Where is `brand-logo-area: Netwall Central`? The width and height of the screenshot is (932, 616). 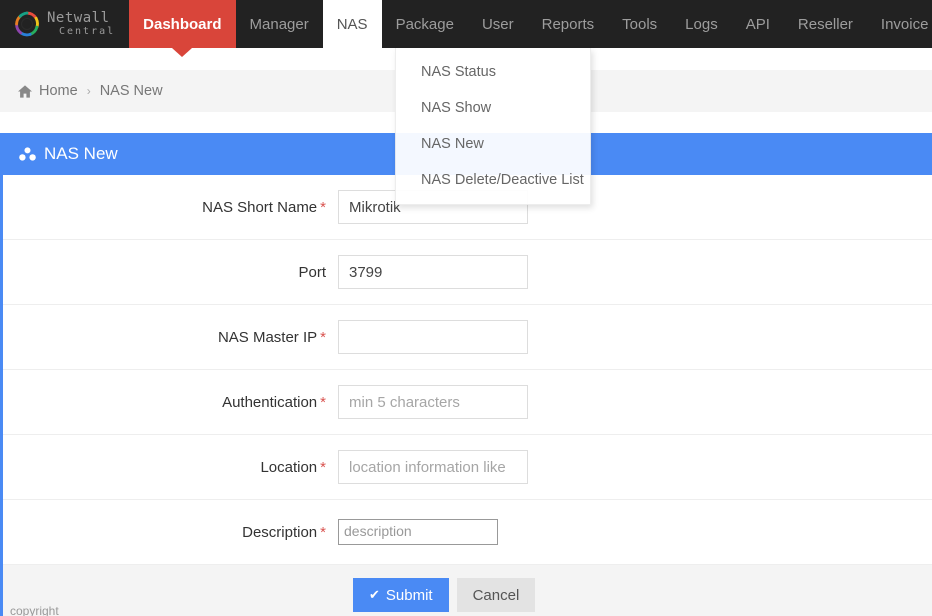 brand-logo-area: Netwall Central is located at coordinates (64, 24).